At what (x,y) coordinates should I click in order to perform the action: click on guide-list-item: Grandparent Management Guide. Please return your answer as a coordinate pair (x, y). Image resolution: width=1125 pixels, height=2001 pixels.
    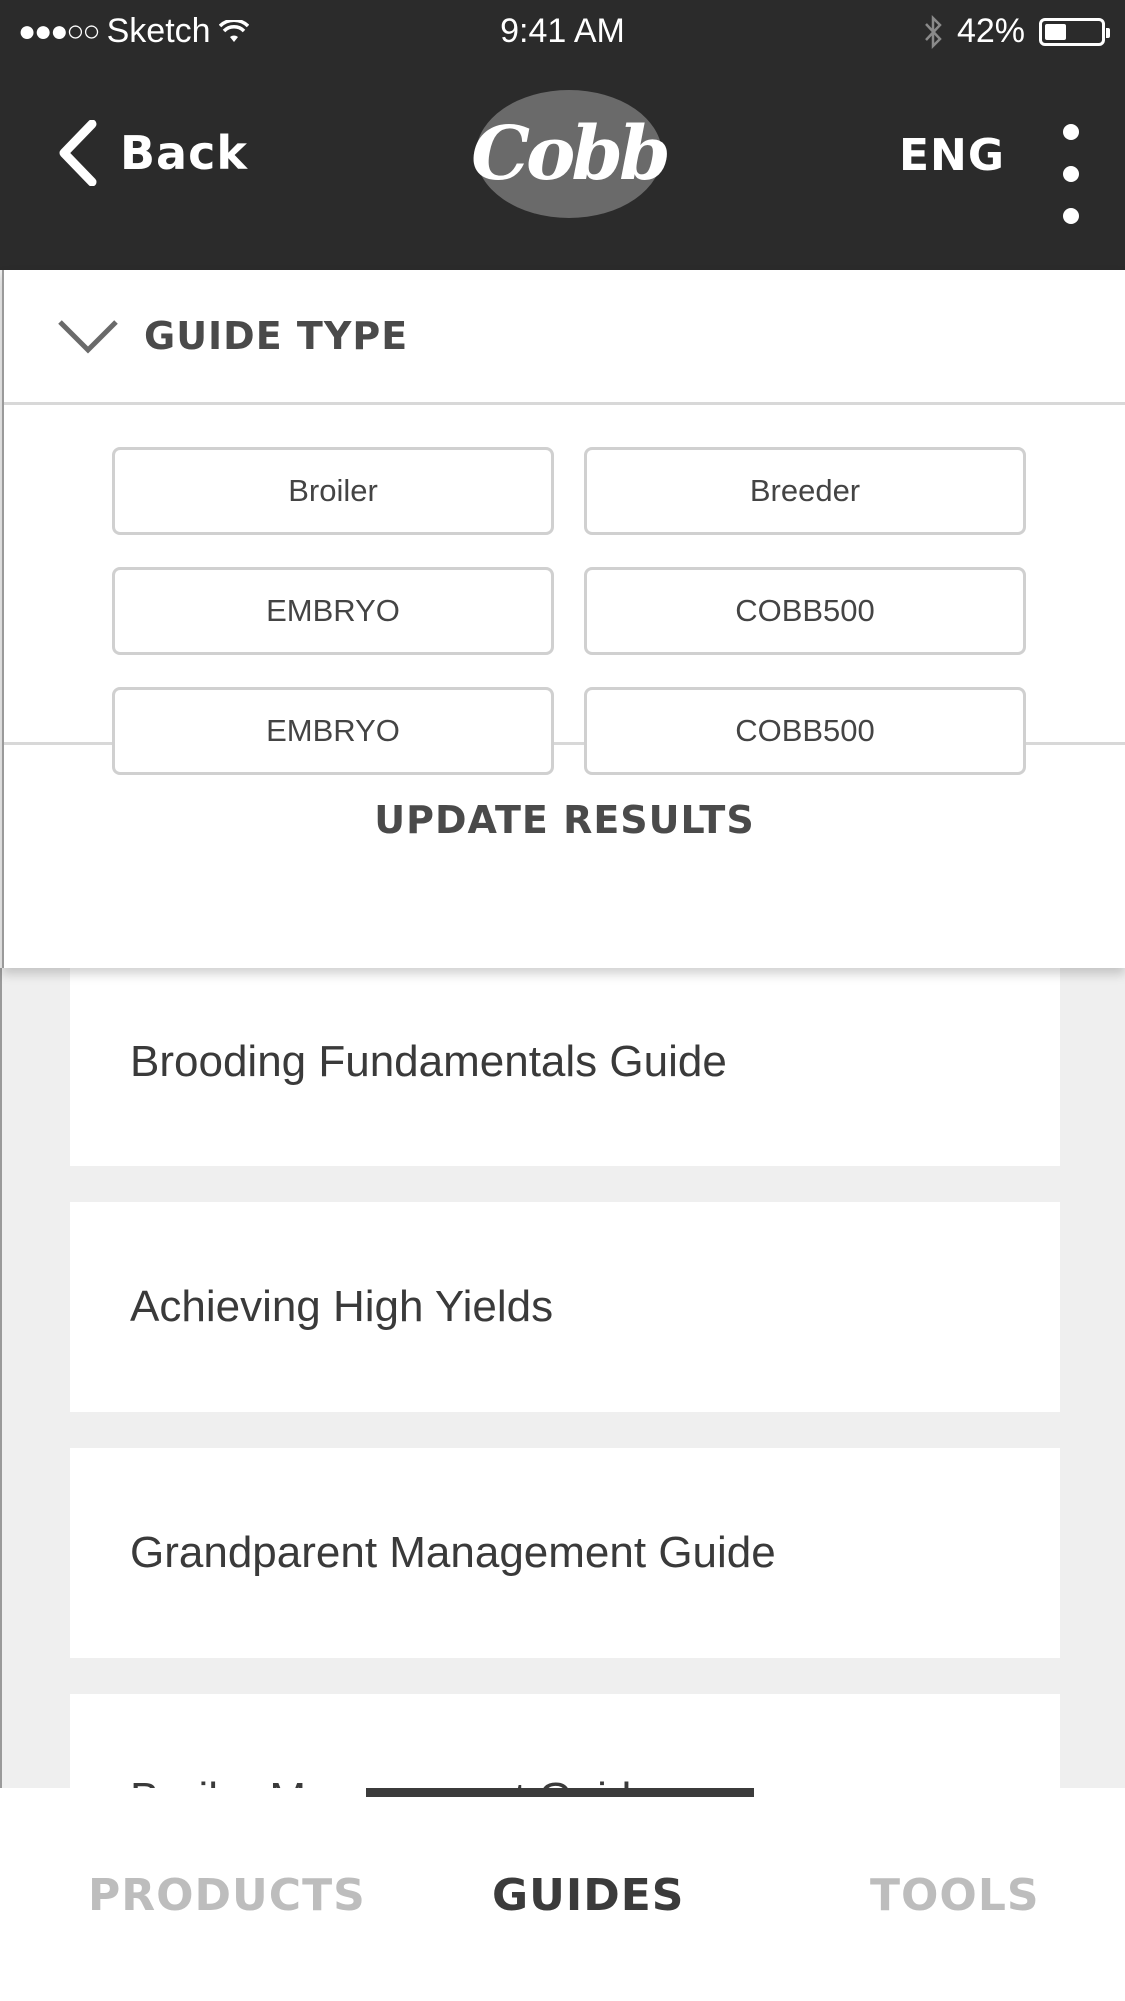
    Looking at the image, I should click on (565, 1553).